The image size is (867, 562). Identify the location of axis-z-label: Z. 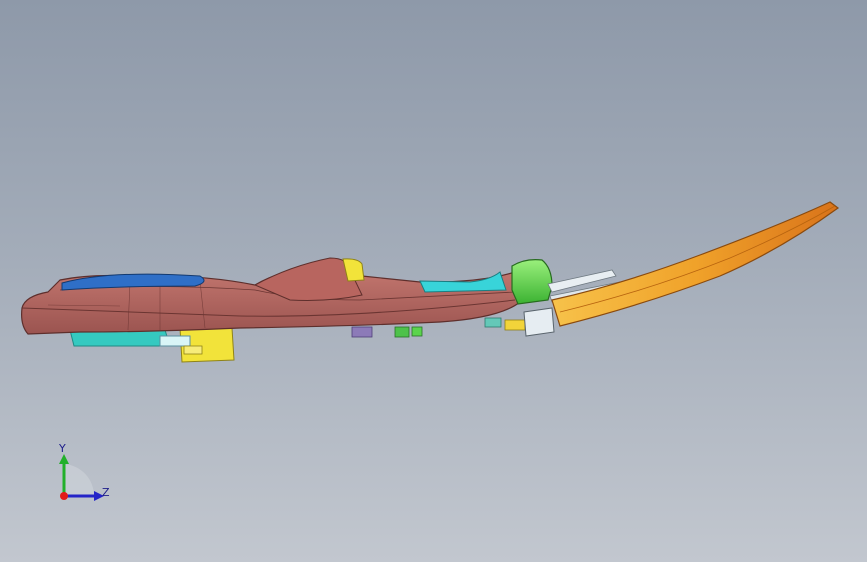
(106, 492).